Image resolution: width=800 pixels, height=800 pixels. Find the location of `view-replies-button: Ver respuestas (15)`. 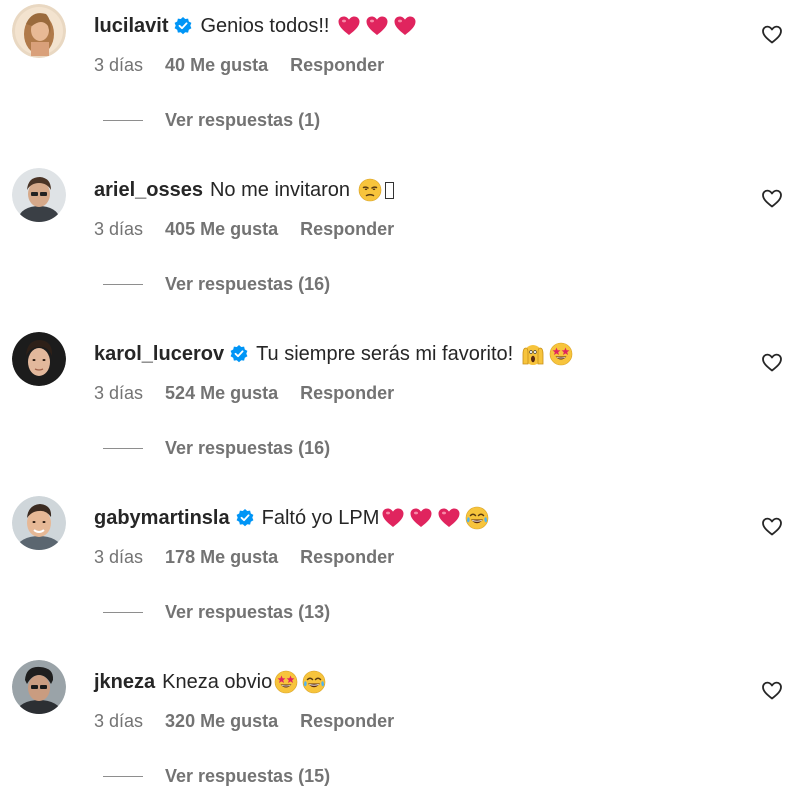

view-replies-button: Ver respuestas (15) is located at coordinates (216, 776).